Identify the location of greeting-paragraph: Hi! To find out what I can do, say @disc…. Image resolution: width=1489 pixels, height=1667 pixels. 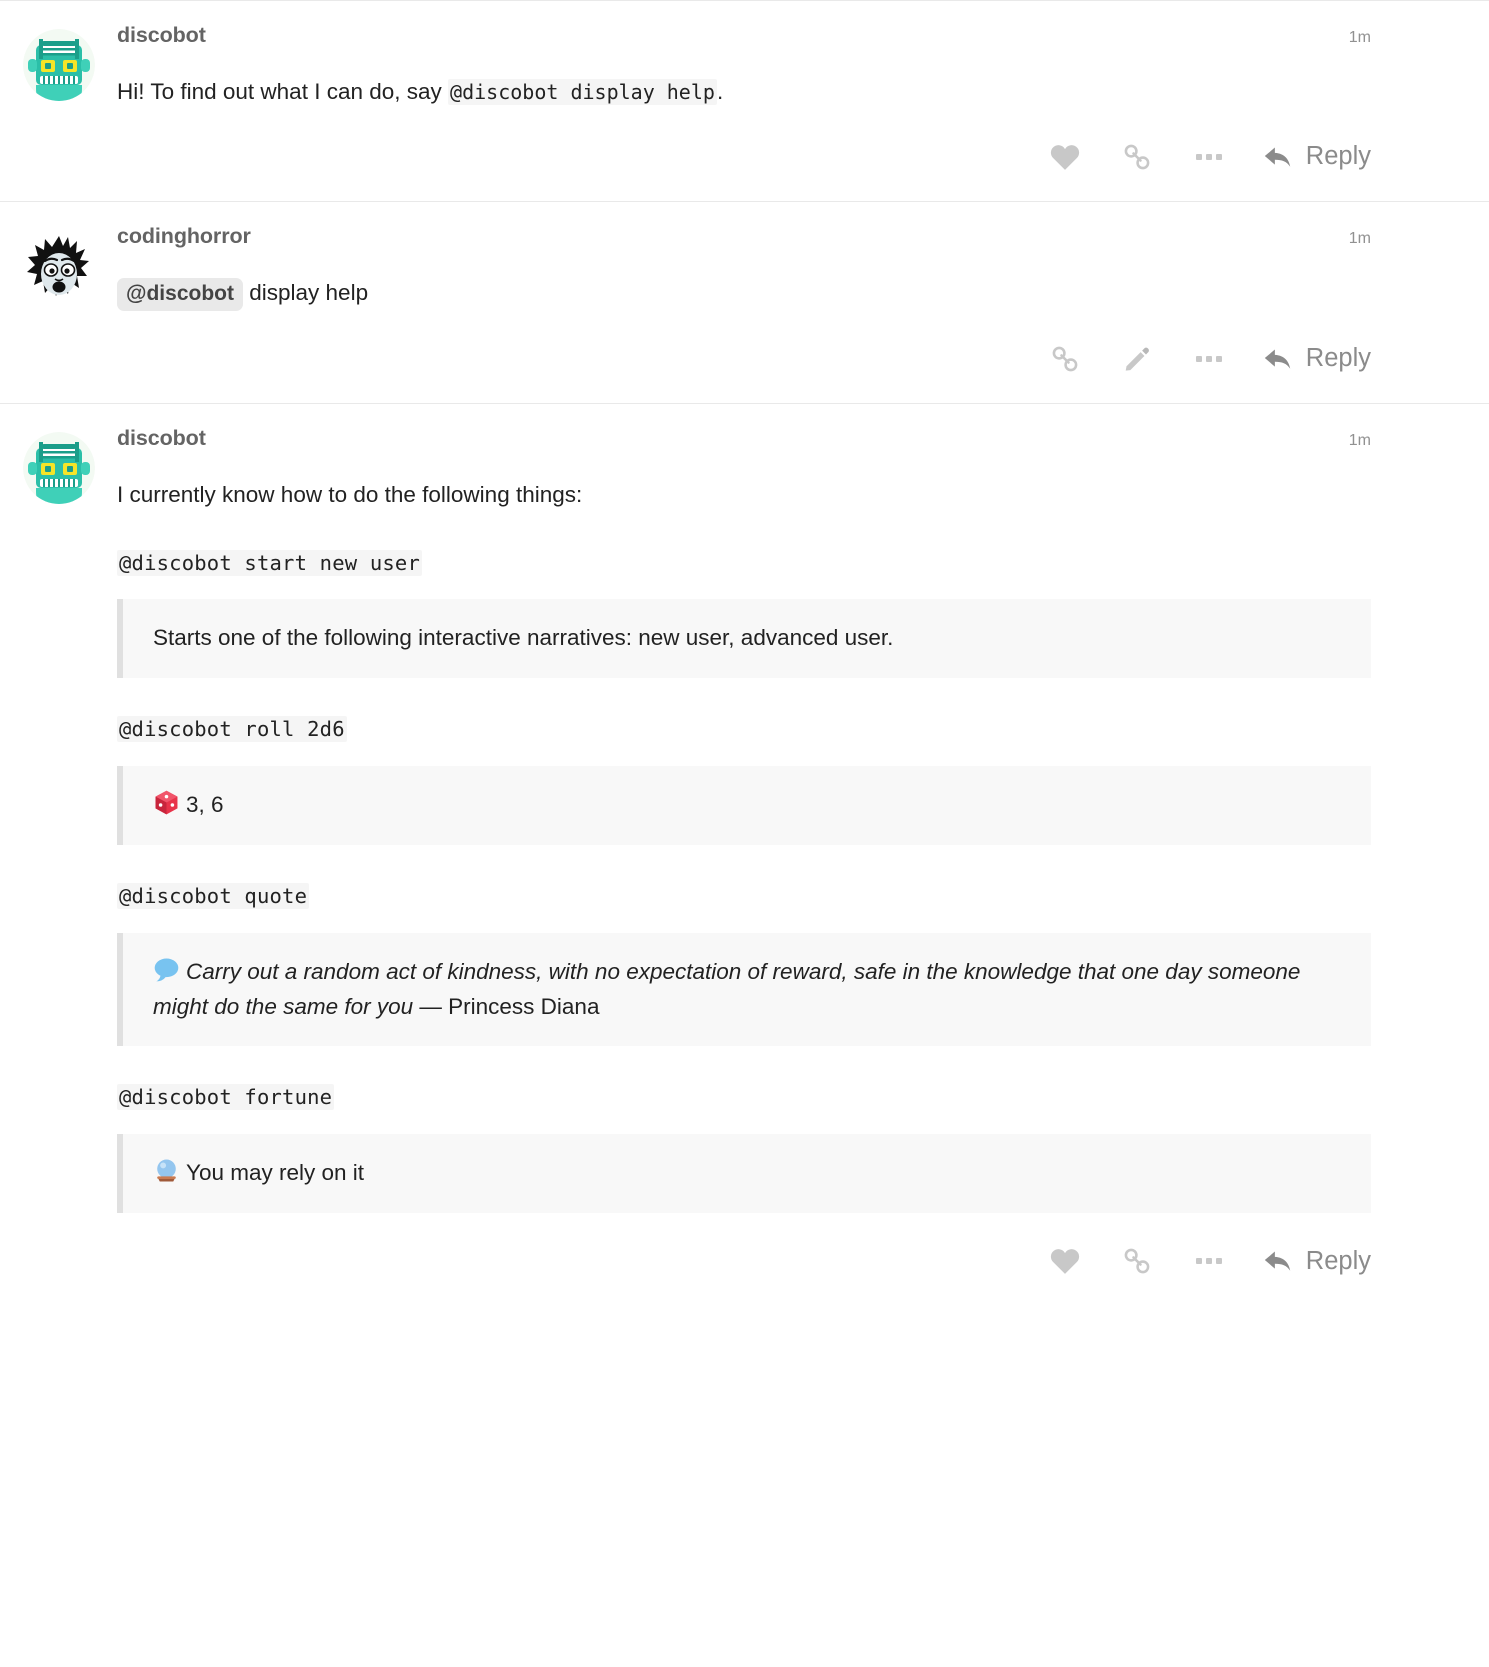
(744, 92).